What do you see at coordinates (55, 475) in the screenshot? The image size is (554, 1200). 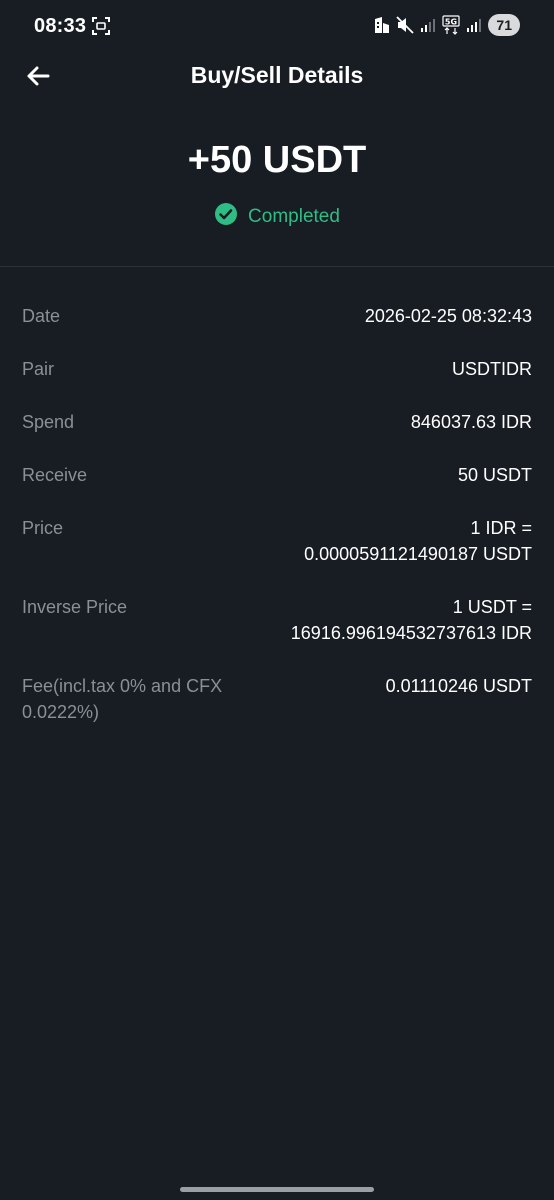 I see `detail-label: Receive` at bounding box center [55, 475].